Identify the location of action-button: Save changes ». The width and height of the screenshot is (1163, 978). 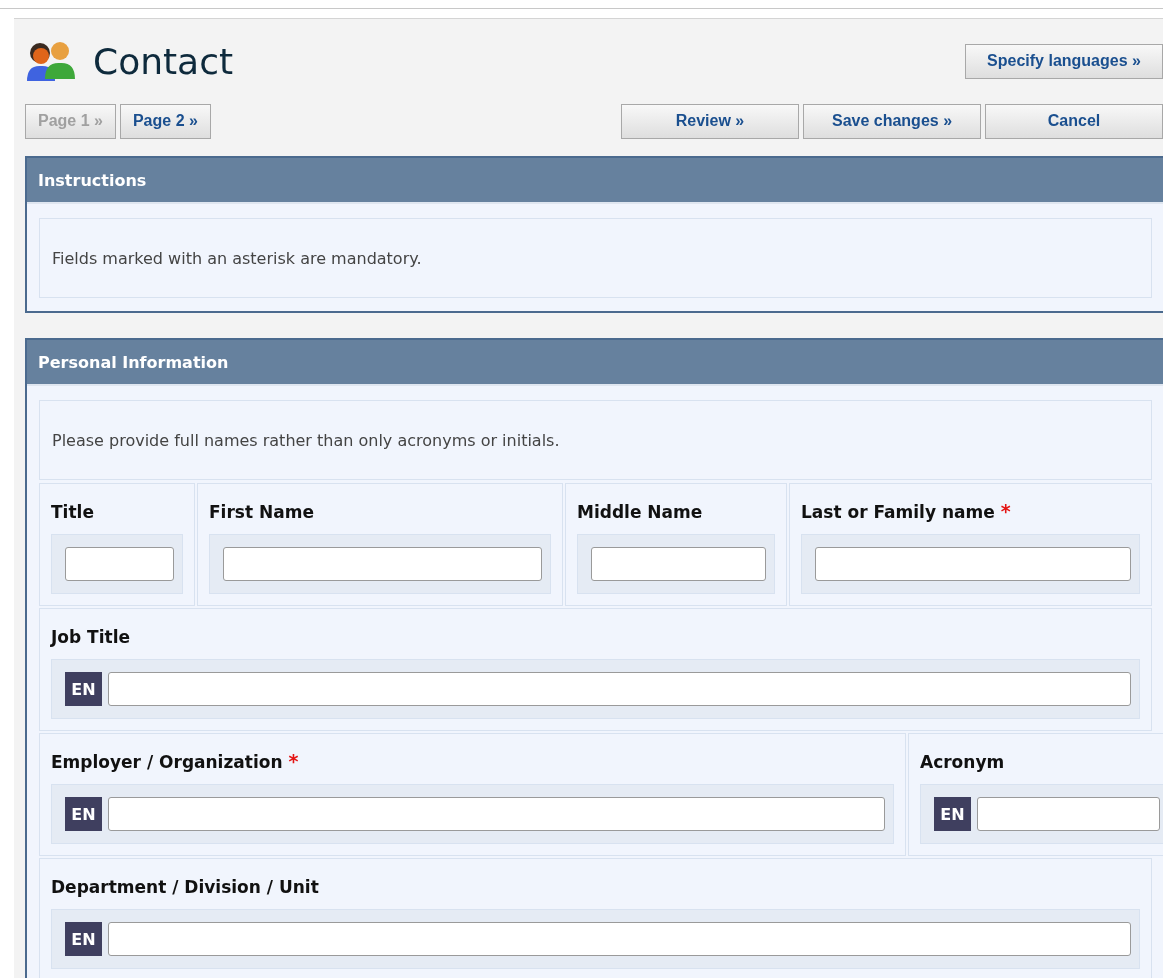
(892, 121).